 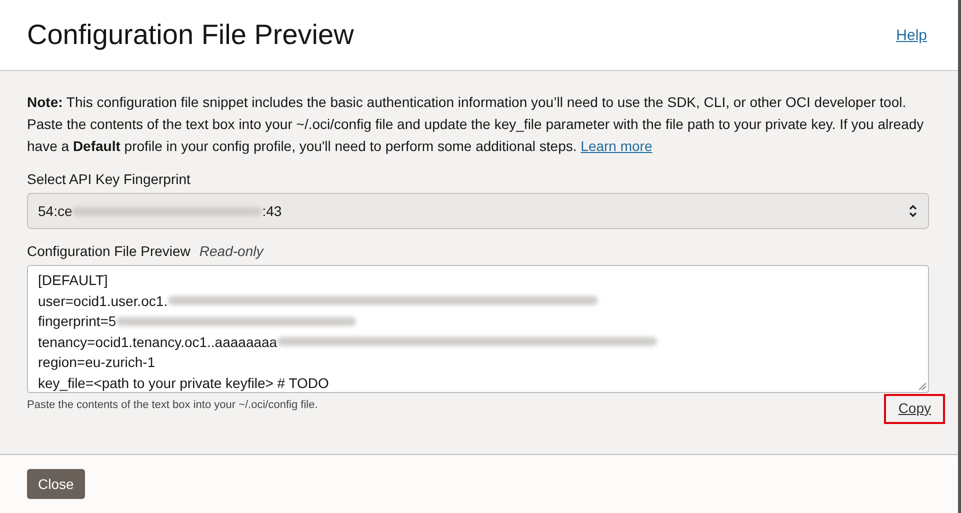 I want to click on fingerprint-select: 54:ce :43, so click(x=478, y=211).